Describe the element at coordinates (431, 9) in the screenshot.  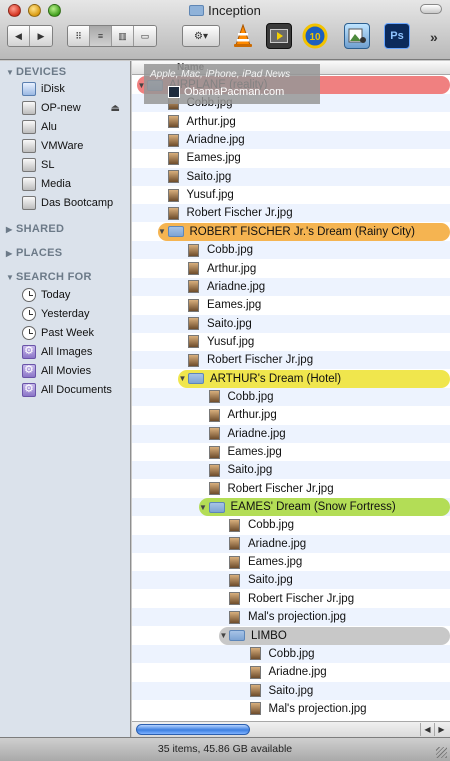
I see `toolbar-toggle-button` at that location.